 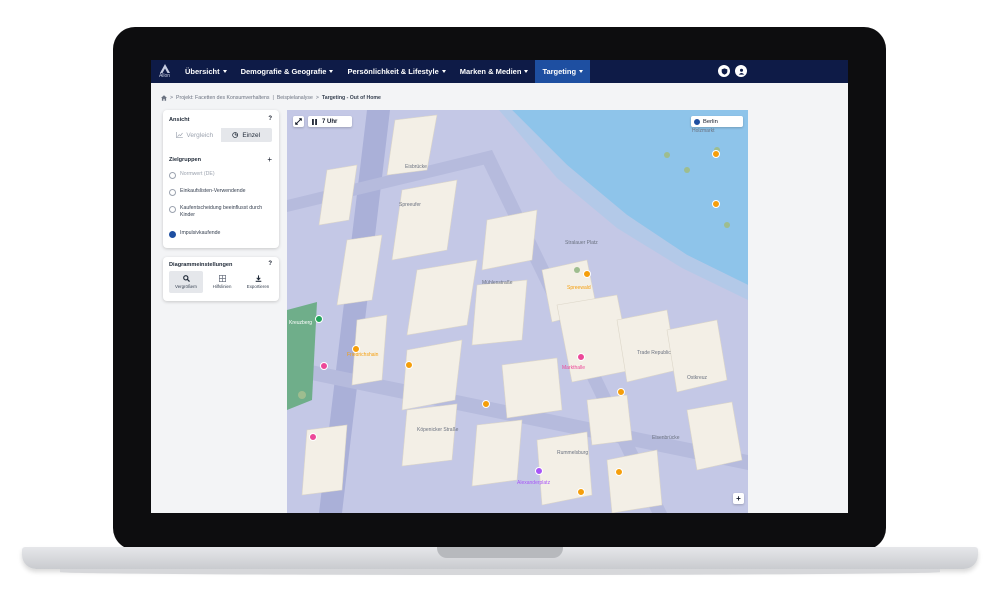 I want to click on map-label: Köpenicker Straße, so click(x=438, y=430).